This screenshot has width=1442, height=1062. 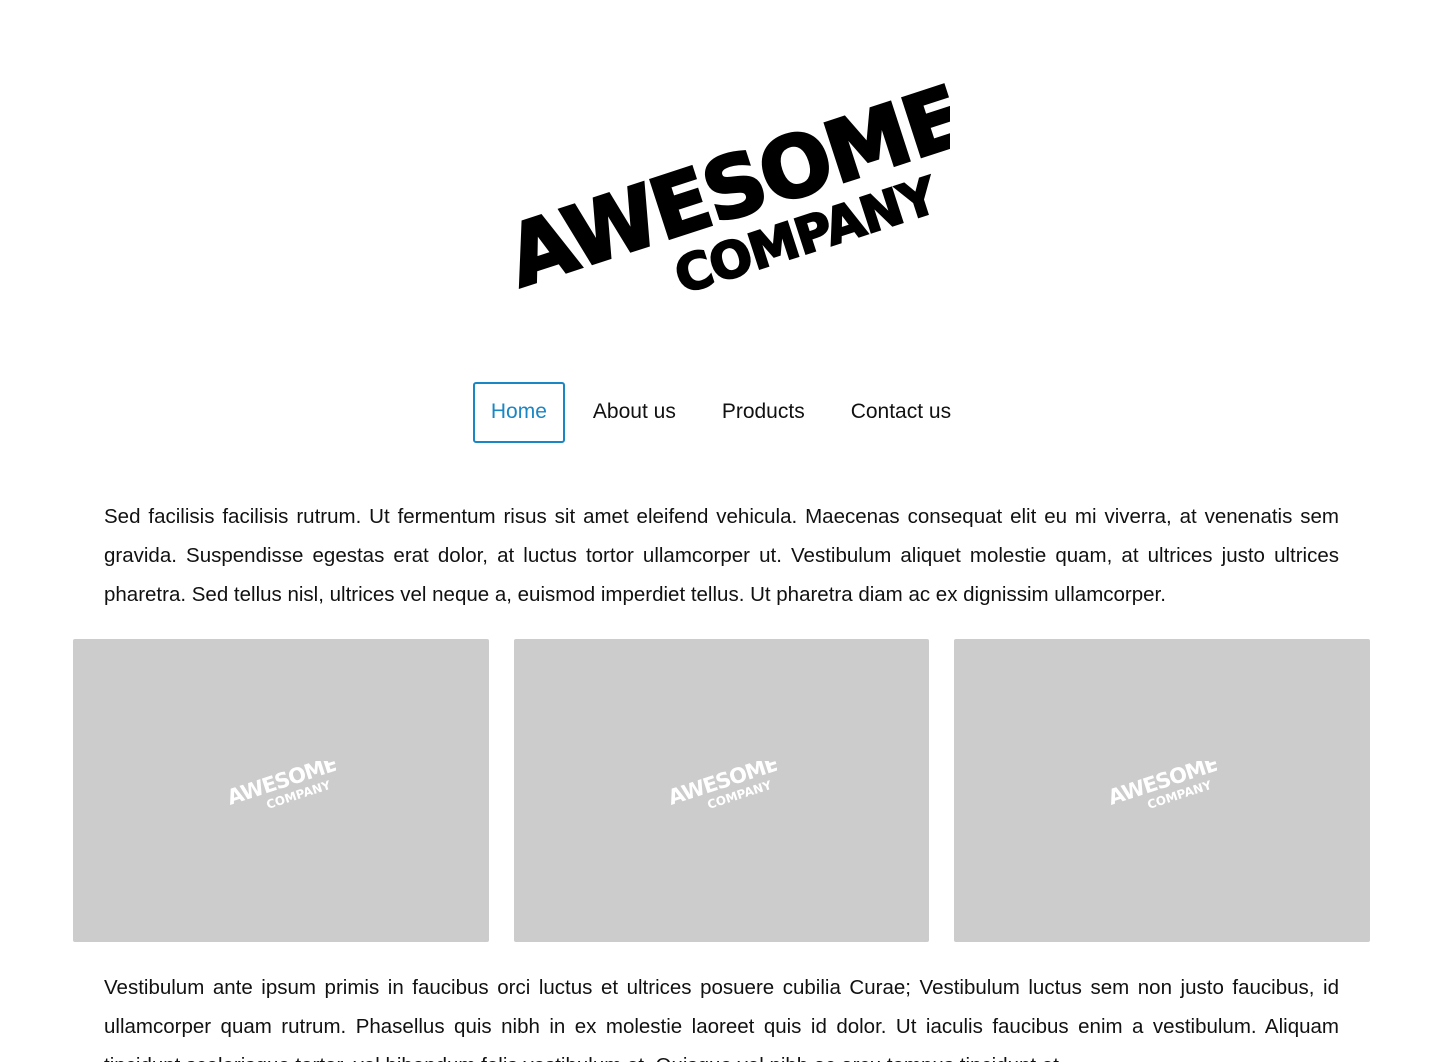 What do you see at coordinates (763, 412) in the screenshot?
I see `nav-products: Products` at bounding box center [763, 412].